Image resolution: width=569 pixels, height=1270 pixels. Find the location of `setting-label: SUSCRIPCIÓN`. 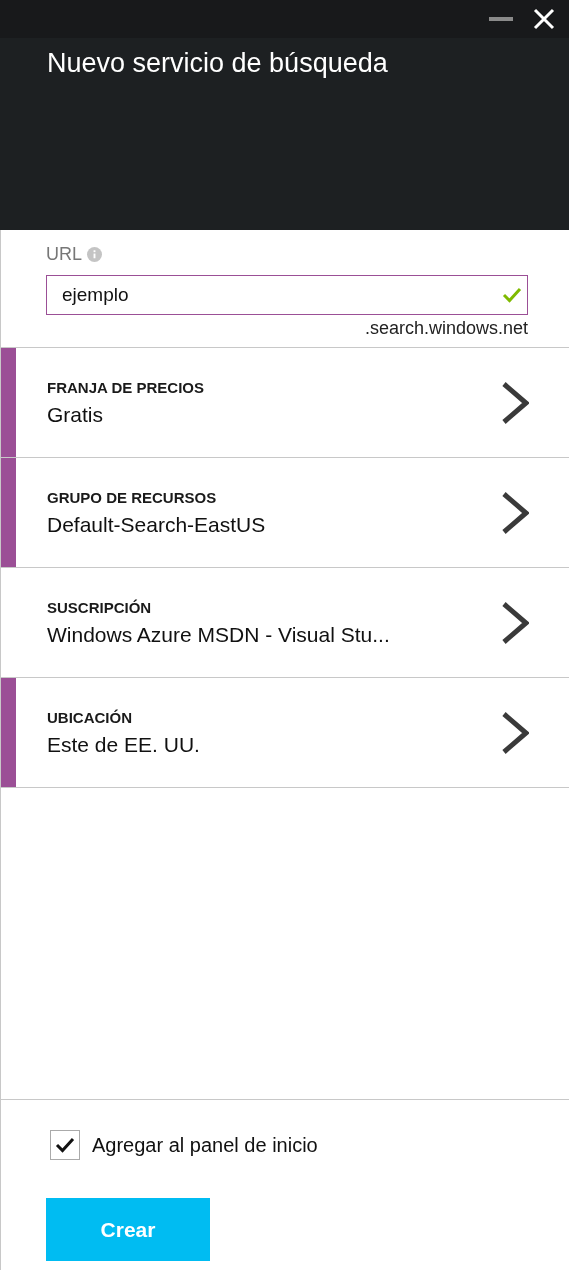

setting-label: SUSCRIPCIÓN is located at coordinates (100, 607).